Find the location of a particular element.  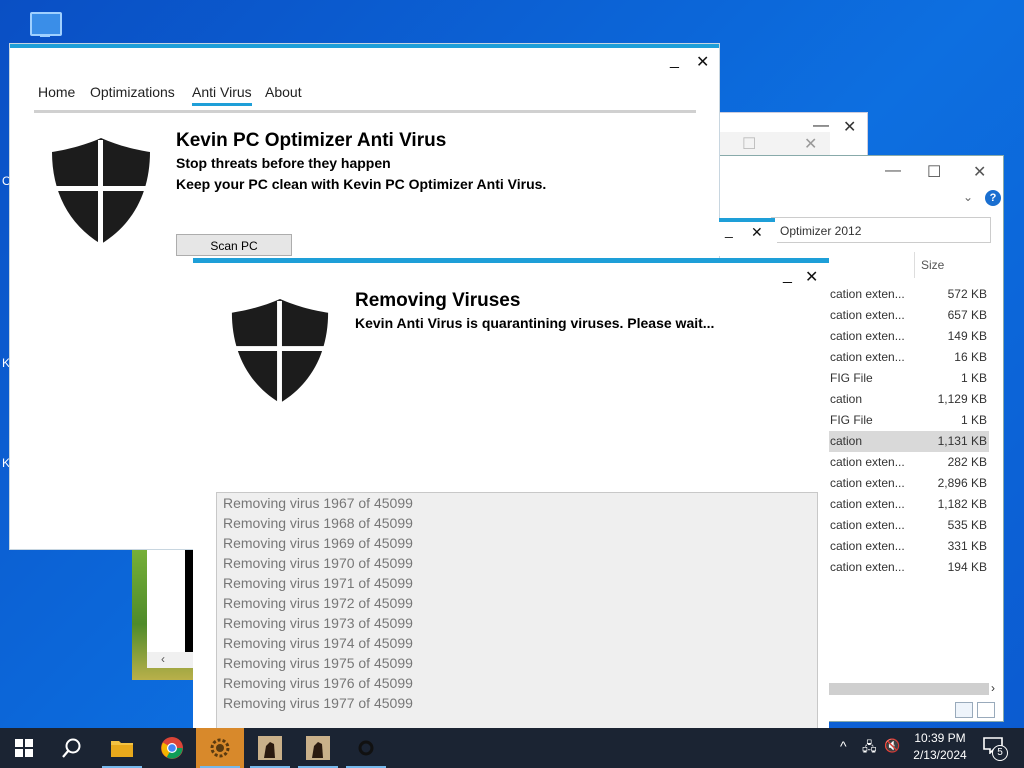

page-subtitle: Stop threats before they happen is located at coordinates (283, 163).